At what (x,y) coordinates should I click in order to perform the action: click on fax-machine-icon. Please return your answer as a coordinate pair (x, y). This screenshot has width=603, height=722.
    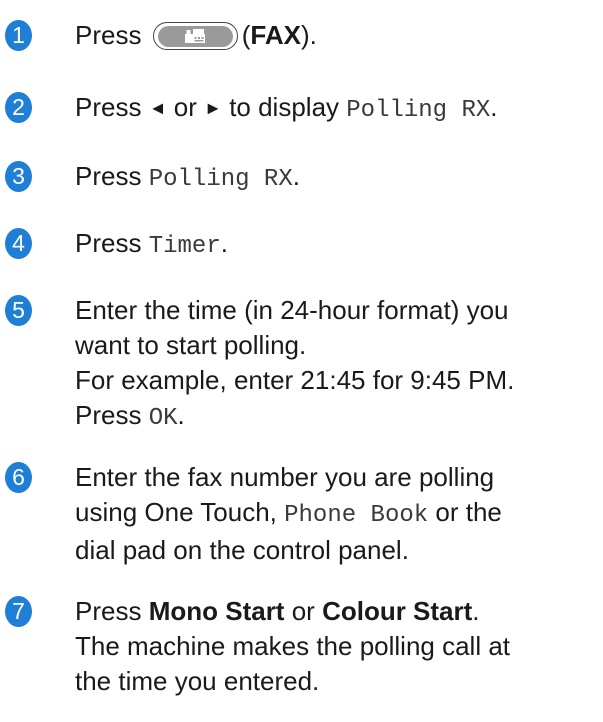
    Looking at the image, I should click on (194, 36).